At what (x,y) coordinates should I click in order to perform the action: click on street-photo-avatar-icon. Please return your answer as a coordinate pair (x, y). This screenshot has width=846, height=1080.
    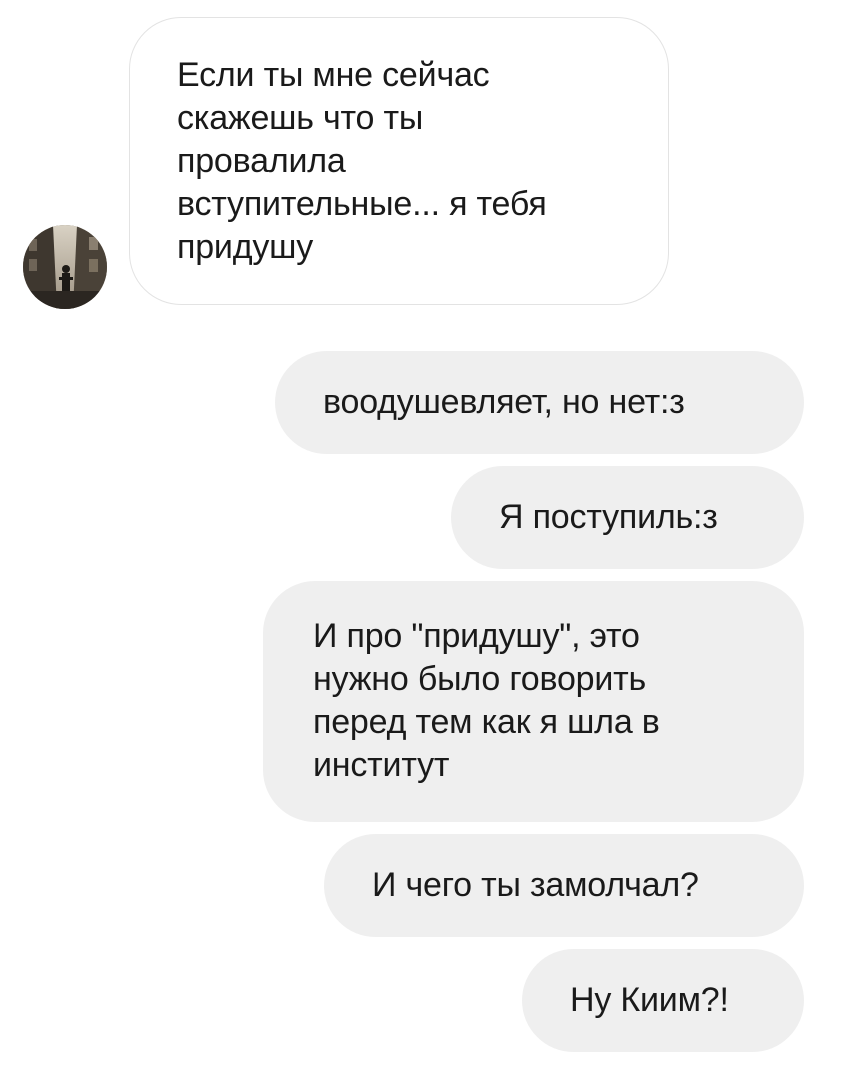
    Looking at the image, I should click on (65, 267).